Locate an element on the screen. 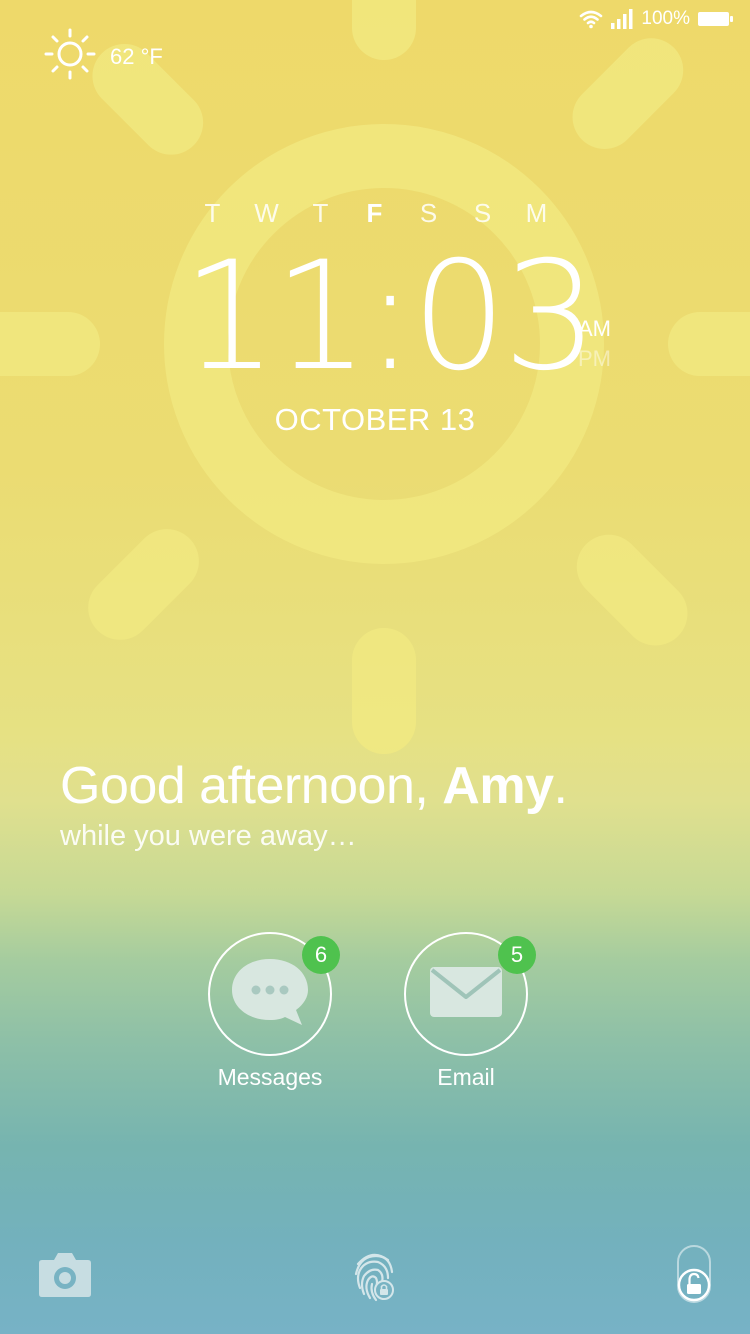 The image size is (750, 1334). camera-icon is located at coordinates (65, 1276).